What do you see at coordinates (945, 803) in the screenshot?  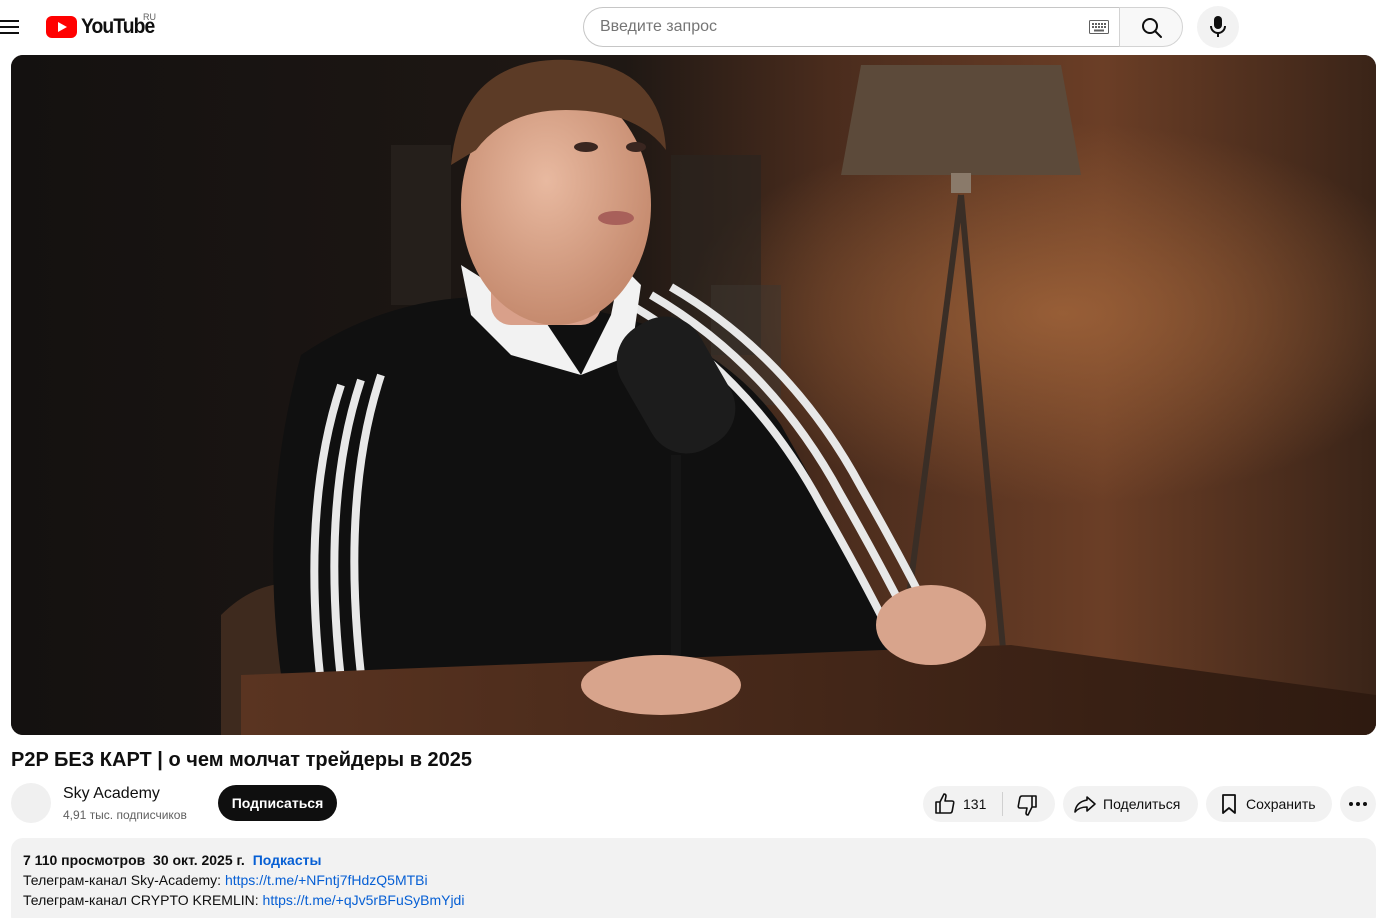 I see `thumbs-up-icon` at bounding box center [945, 803].